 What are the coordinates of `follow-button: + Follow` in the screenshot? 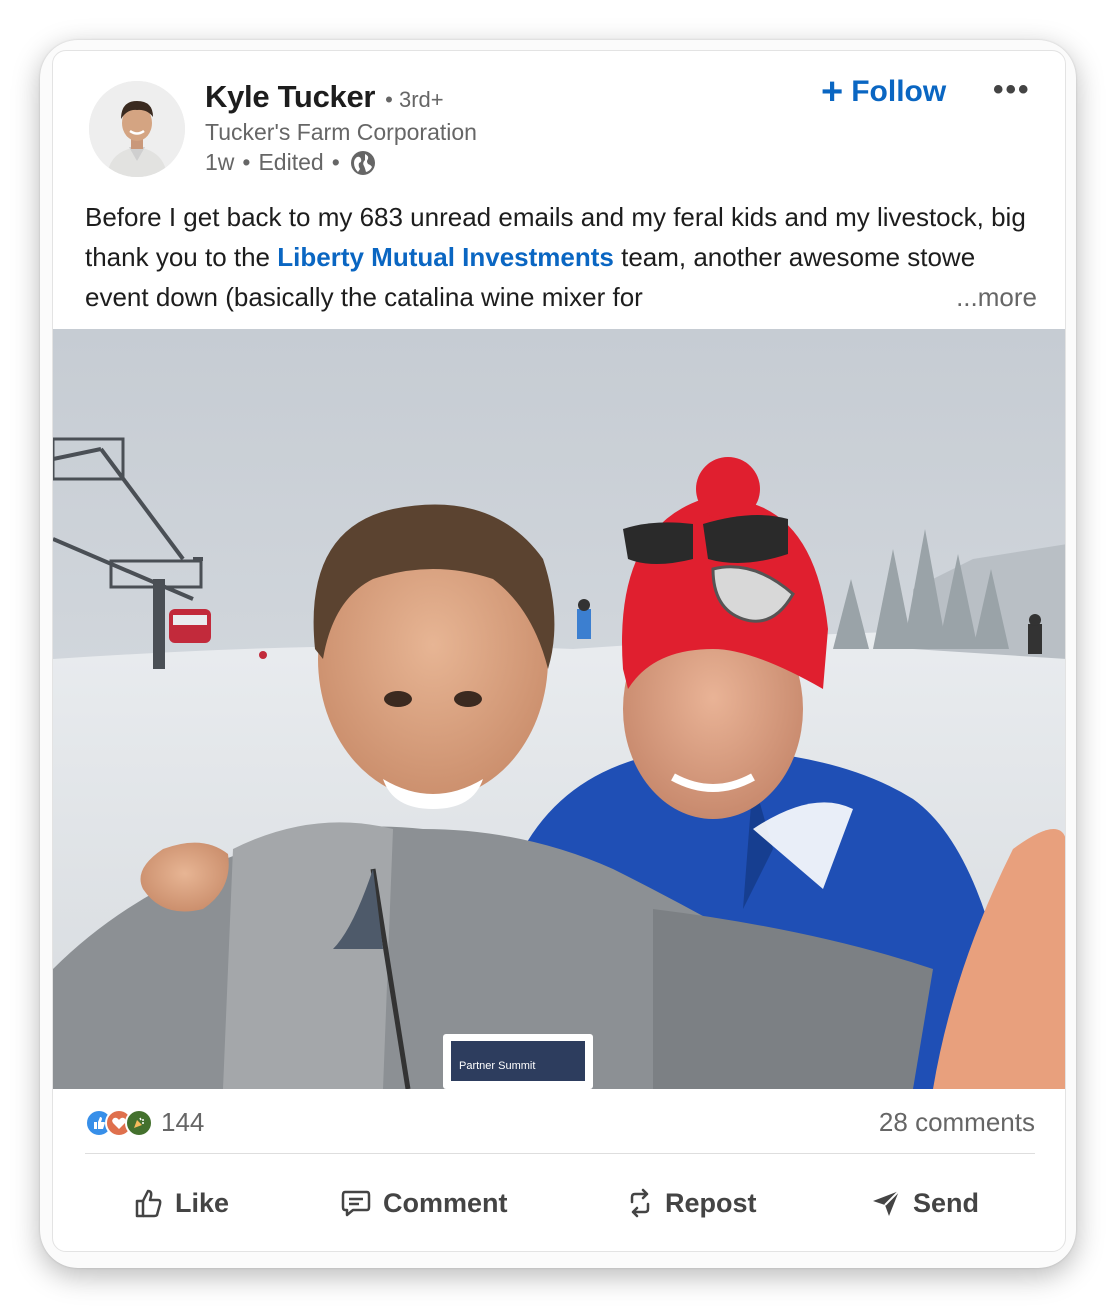 It's located at (883, 92).